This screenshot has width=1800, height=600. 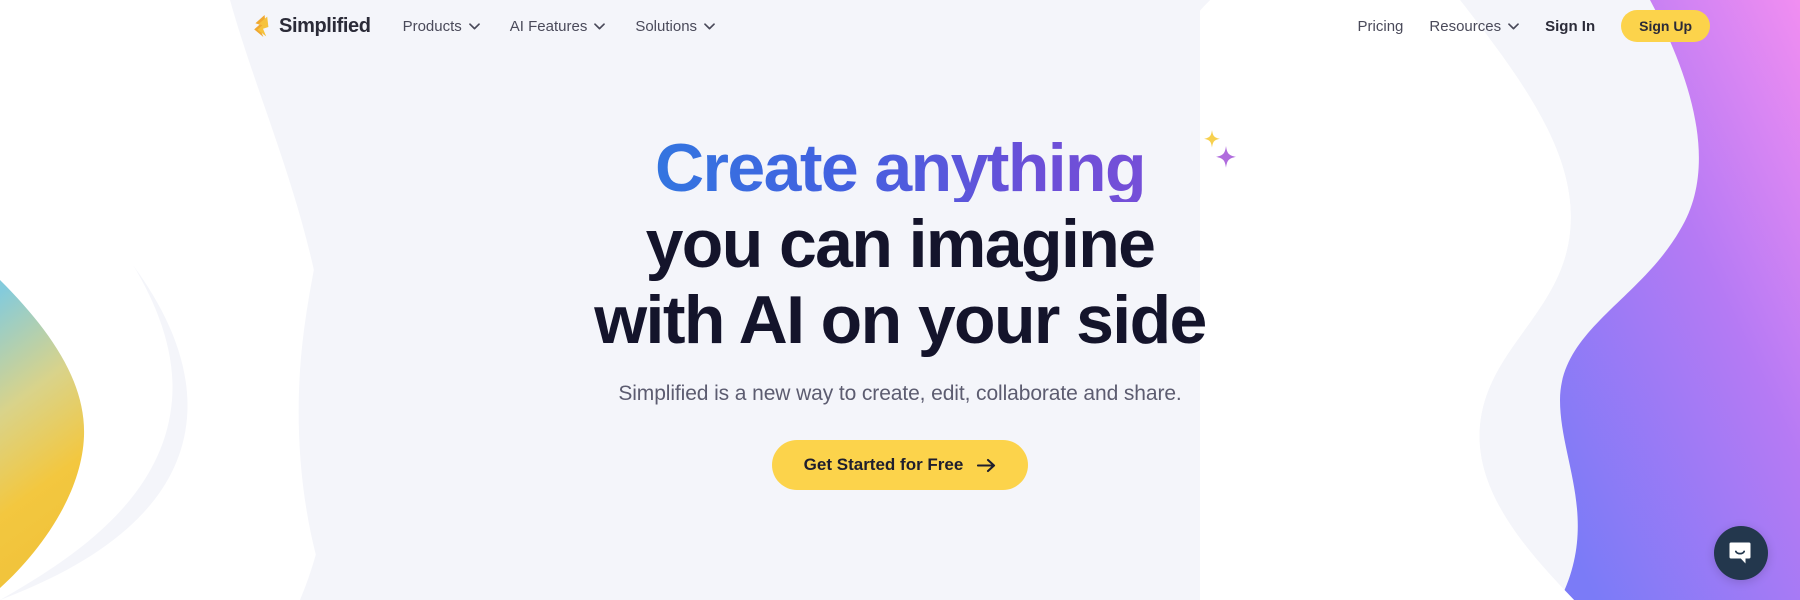 I want to click on get-started-button: Get Started for Free, so click(x=900, y=465).